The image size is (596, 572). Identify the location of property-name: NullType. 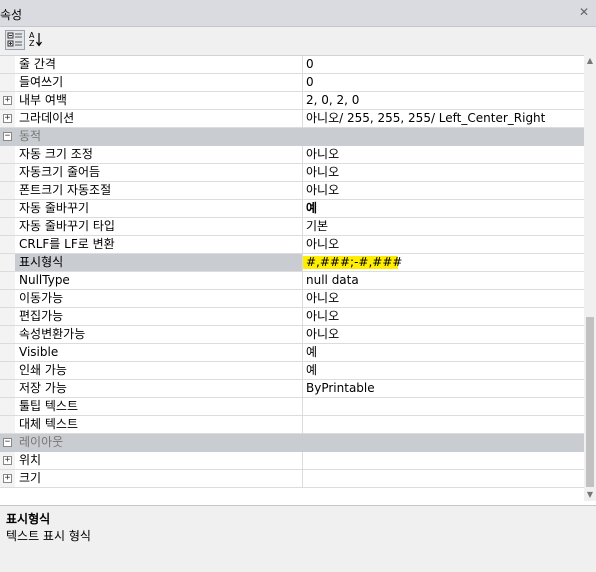
(159, 280).